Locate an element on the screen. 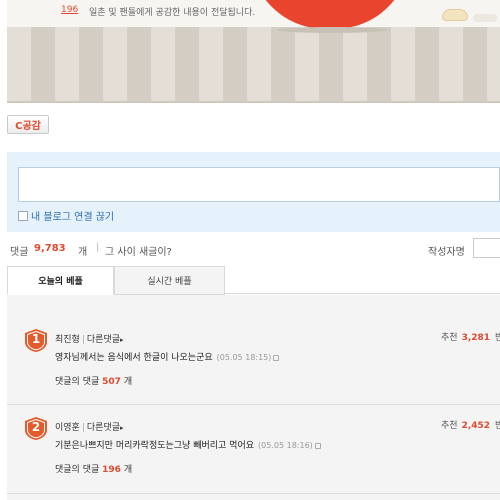  egg-illustration is located at coordinates (455, 15).